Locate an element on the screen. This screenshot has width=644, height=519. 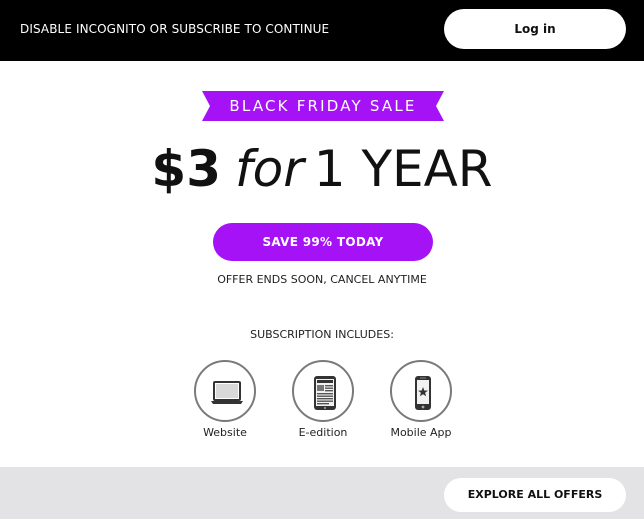
feature-e-edition: E-edition is located at coordinates (323, 399).